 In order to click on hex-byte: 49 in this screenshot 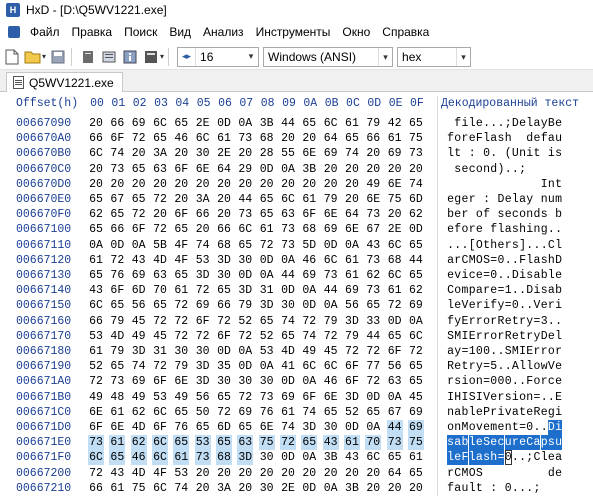, I will do `click(139, 336)`.